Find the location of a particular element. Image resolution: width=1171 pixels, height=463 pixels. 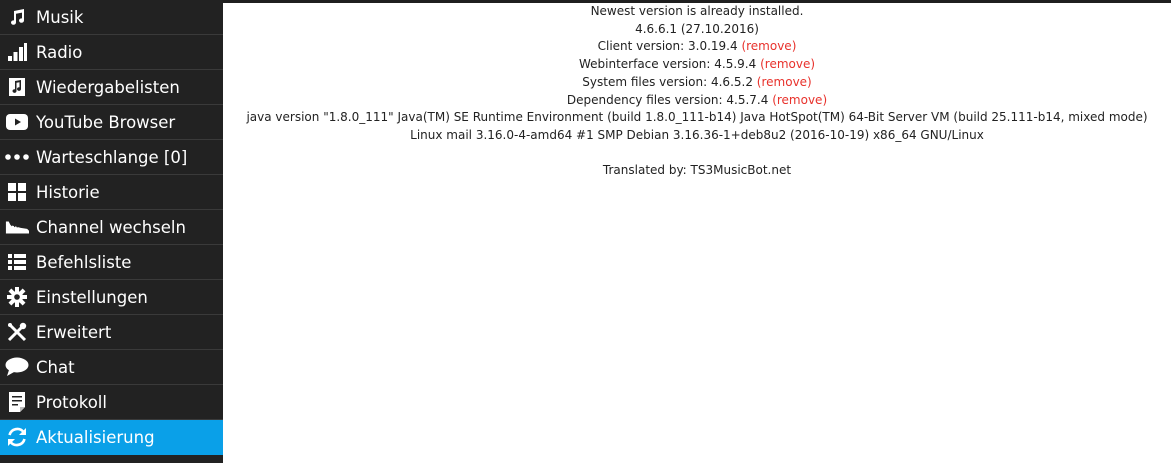

system-files-version: System files version: 4.6.5.2 is located at coordinates (667, 81).